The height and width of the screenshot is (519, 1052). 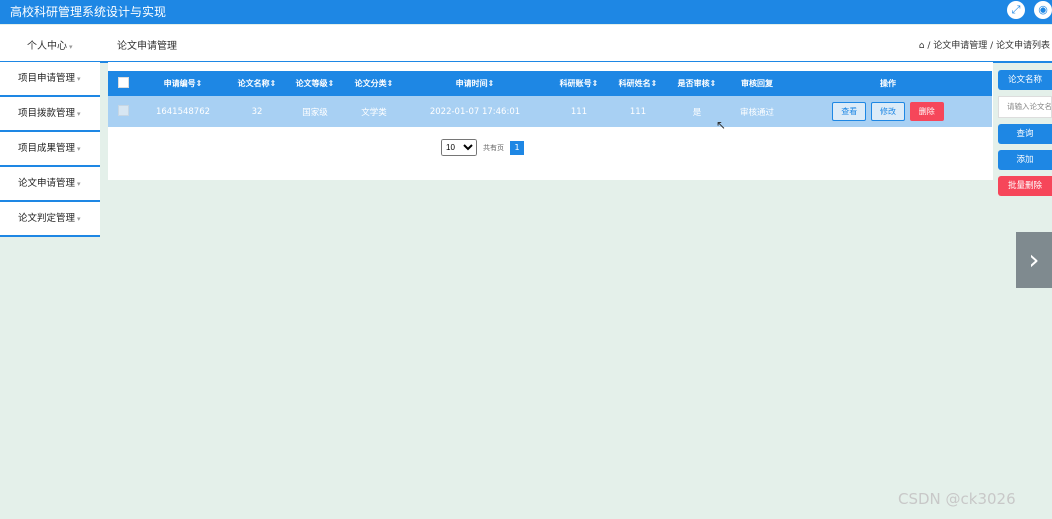 What do you see at coordinates (526, 12) in the screenshot?
I see `top-header: 高校科研管理系统设计与实现 ⤢ ◉` at bounding box center [526, 12].